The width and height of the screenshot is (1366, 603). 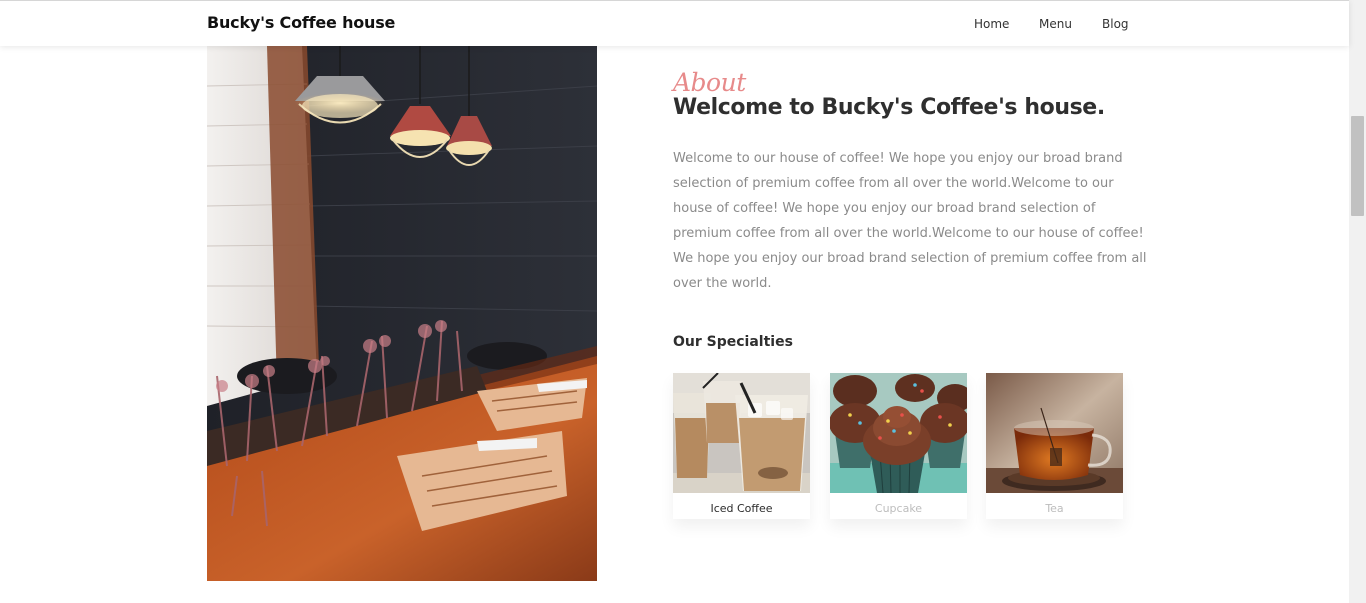 What do you see at coordinates (1054, 508) in the screenshot?
I see `specialty-label: Tea` at bounding box center [1054, 508].